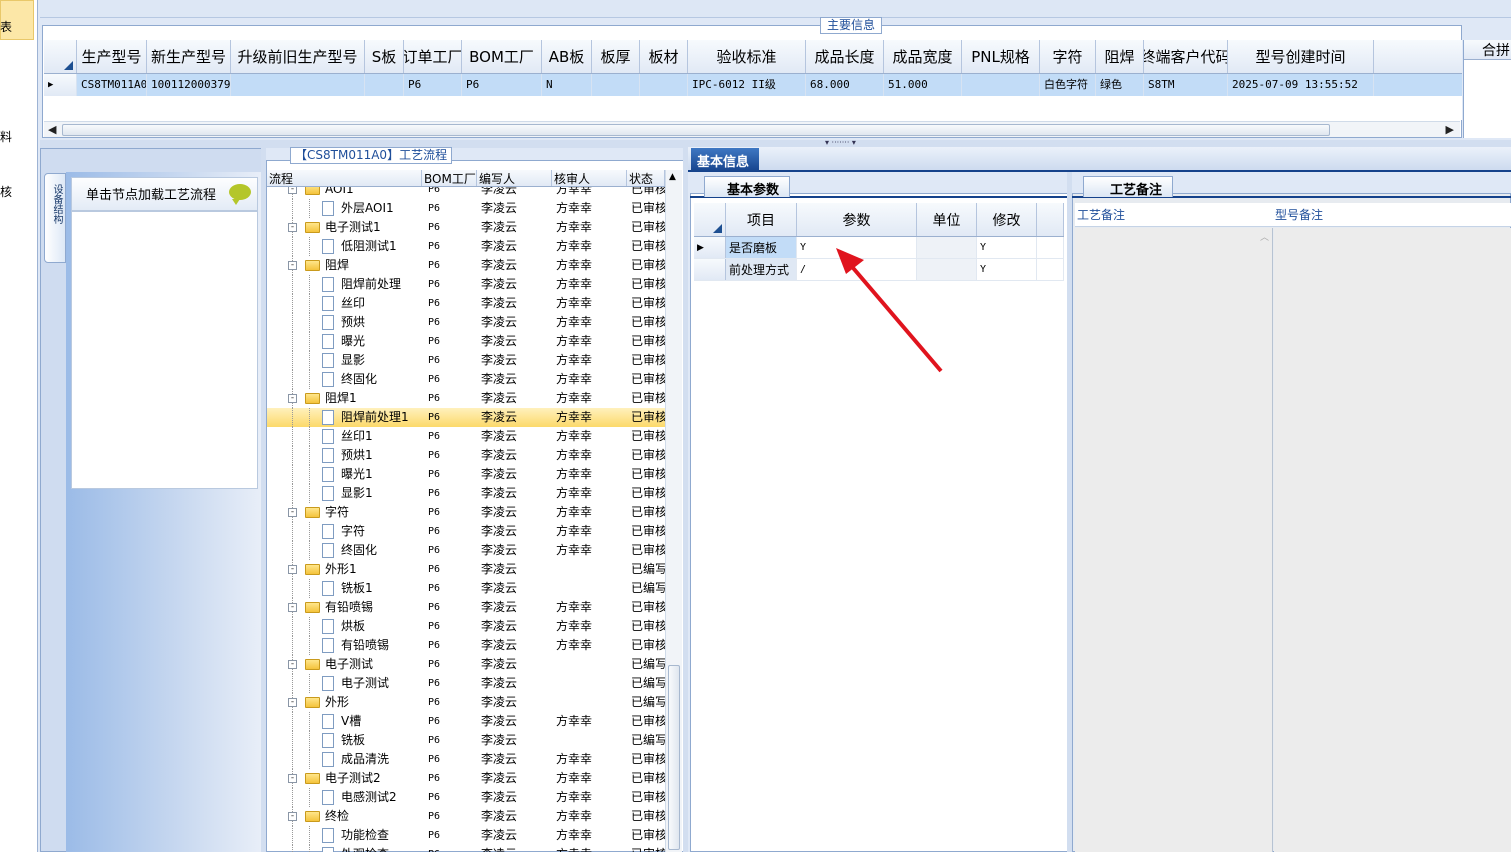 The height and width of the screenshot is (852, 1511). What do you see at coordinates (845, 85) in the screenshot?
I see `main-cell: 68.000` at bounding box center [845, 85].